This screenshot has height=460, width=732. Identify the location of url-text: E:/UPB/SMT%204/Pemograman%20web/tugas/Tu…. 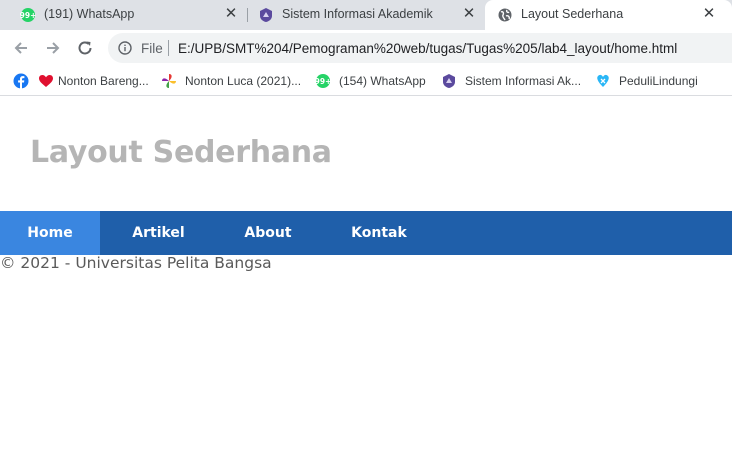
(427, 48).